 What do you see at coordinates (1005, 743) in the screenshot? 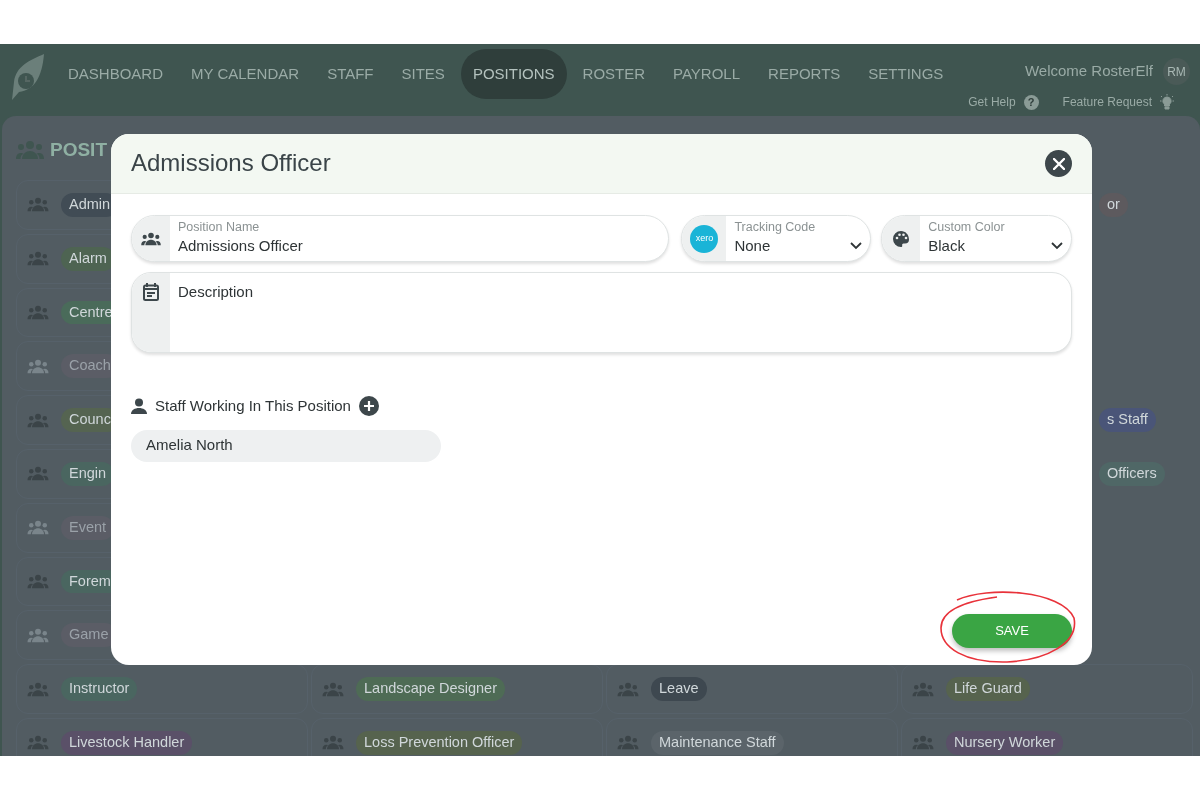
I see `position-tag: Nursery Worker` at bounding box center [1005, 743].